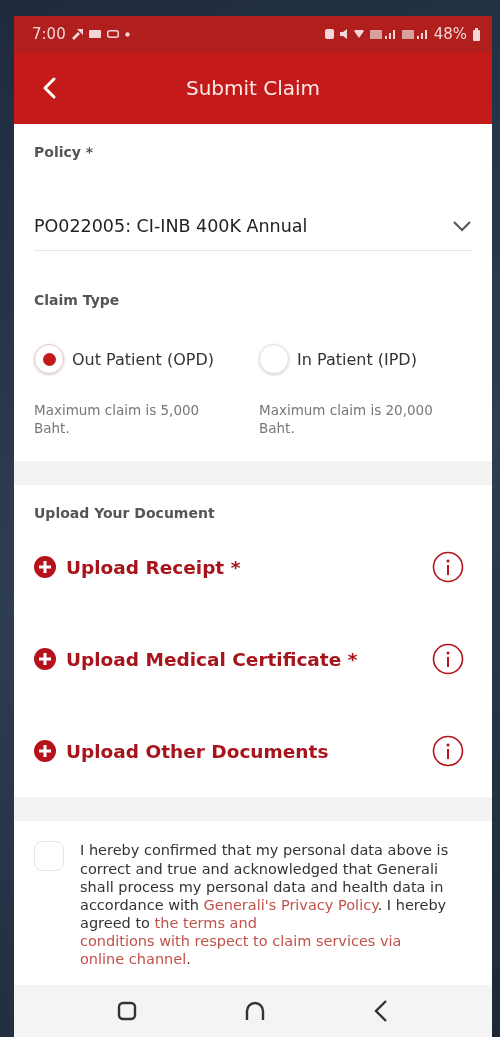  What do you see at coordinates (137, 567) in the screenshot?
I see `upload-button: Upload Receipt *` at bounding box center [137, 567].